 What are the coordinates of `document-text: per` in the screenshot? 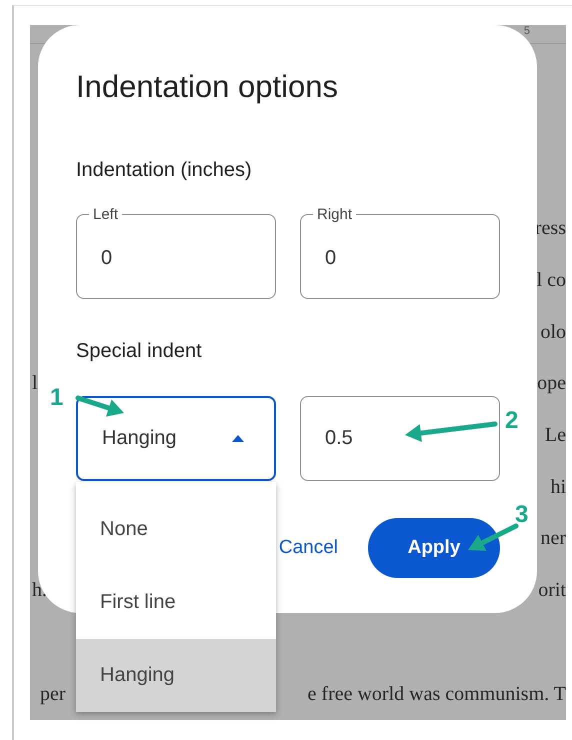 It's located at (53, 694).